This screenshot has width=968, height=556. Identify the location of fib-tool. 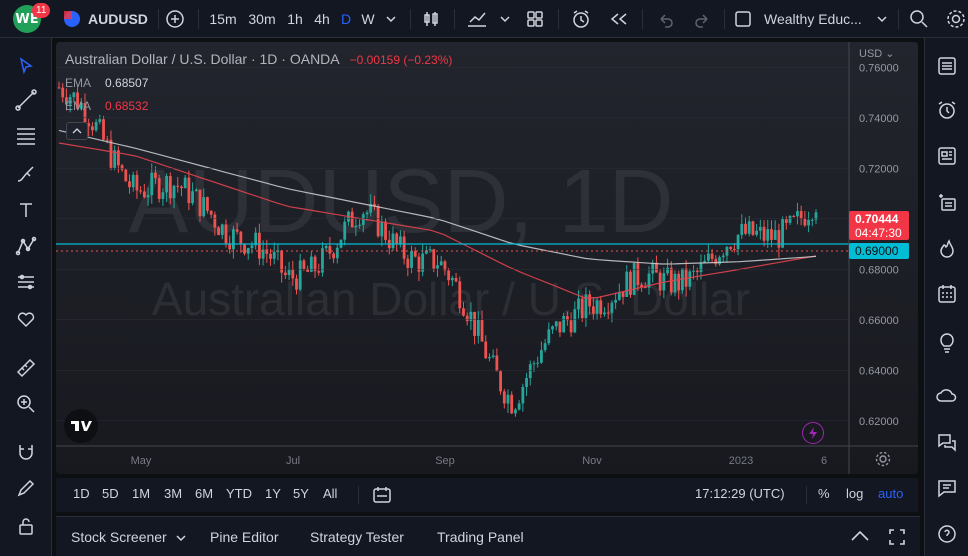
(26, 136).